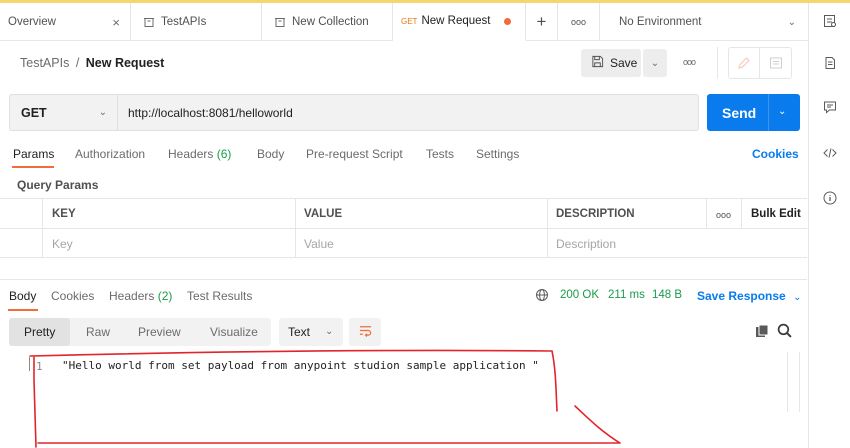 Image resolution: width=850 pixels, height=448 pixels. Describe the element at coordinates (440, 154) in the screenshot. I see `tab-tests: Tests` at that location.